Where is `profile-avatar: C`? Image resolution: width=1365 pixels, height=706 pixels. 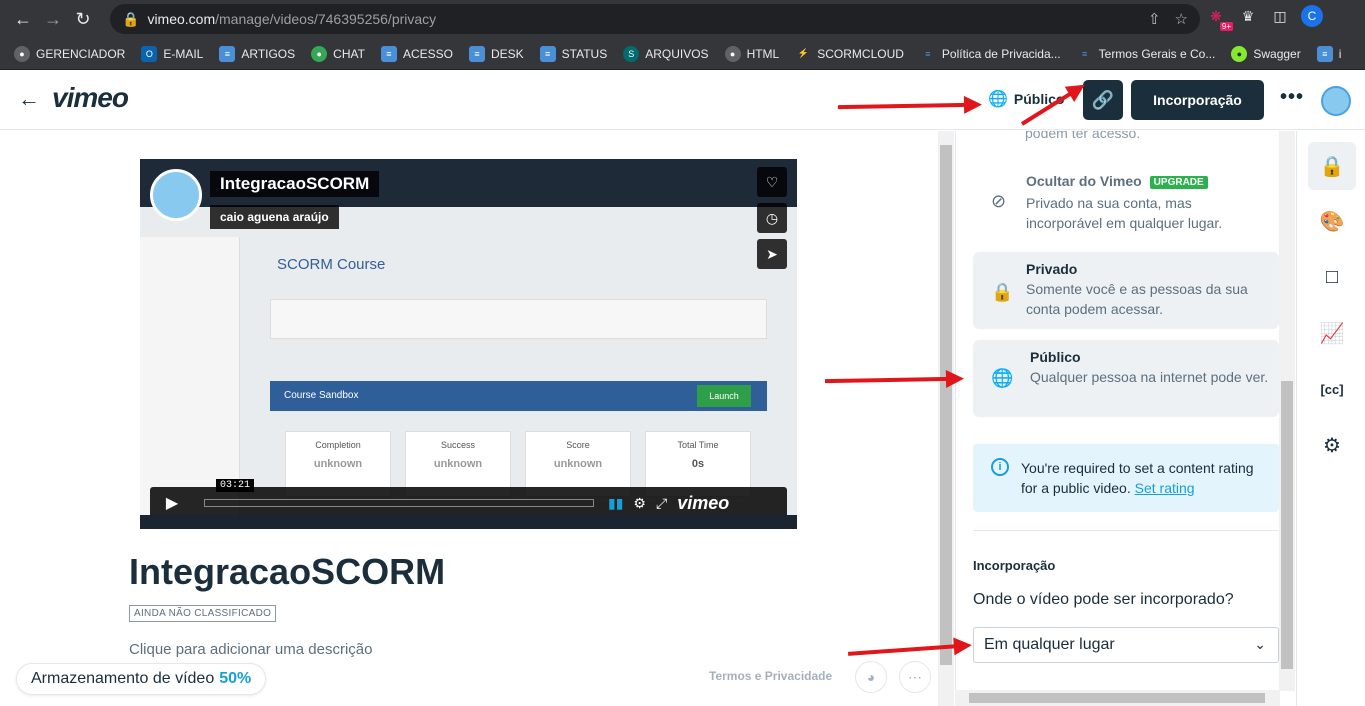 profile-avatar: C is located at coordinates (1312, 16).